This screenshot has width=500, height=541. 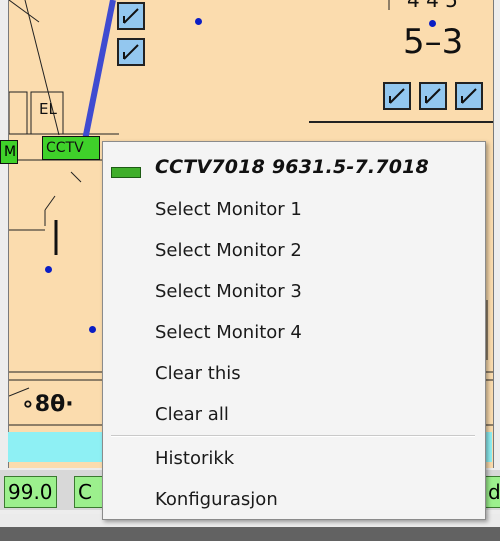 I want to click on left-edge-tag-label: M, so click(x=10, y=152).